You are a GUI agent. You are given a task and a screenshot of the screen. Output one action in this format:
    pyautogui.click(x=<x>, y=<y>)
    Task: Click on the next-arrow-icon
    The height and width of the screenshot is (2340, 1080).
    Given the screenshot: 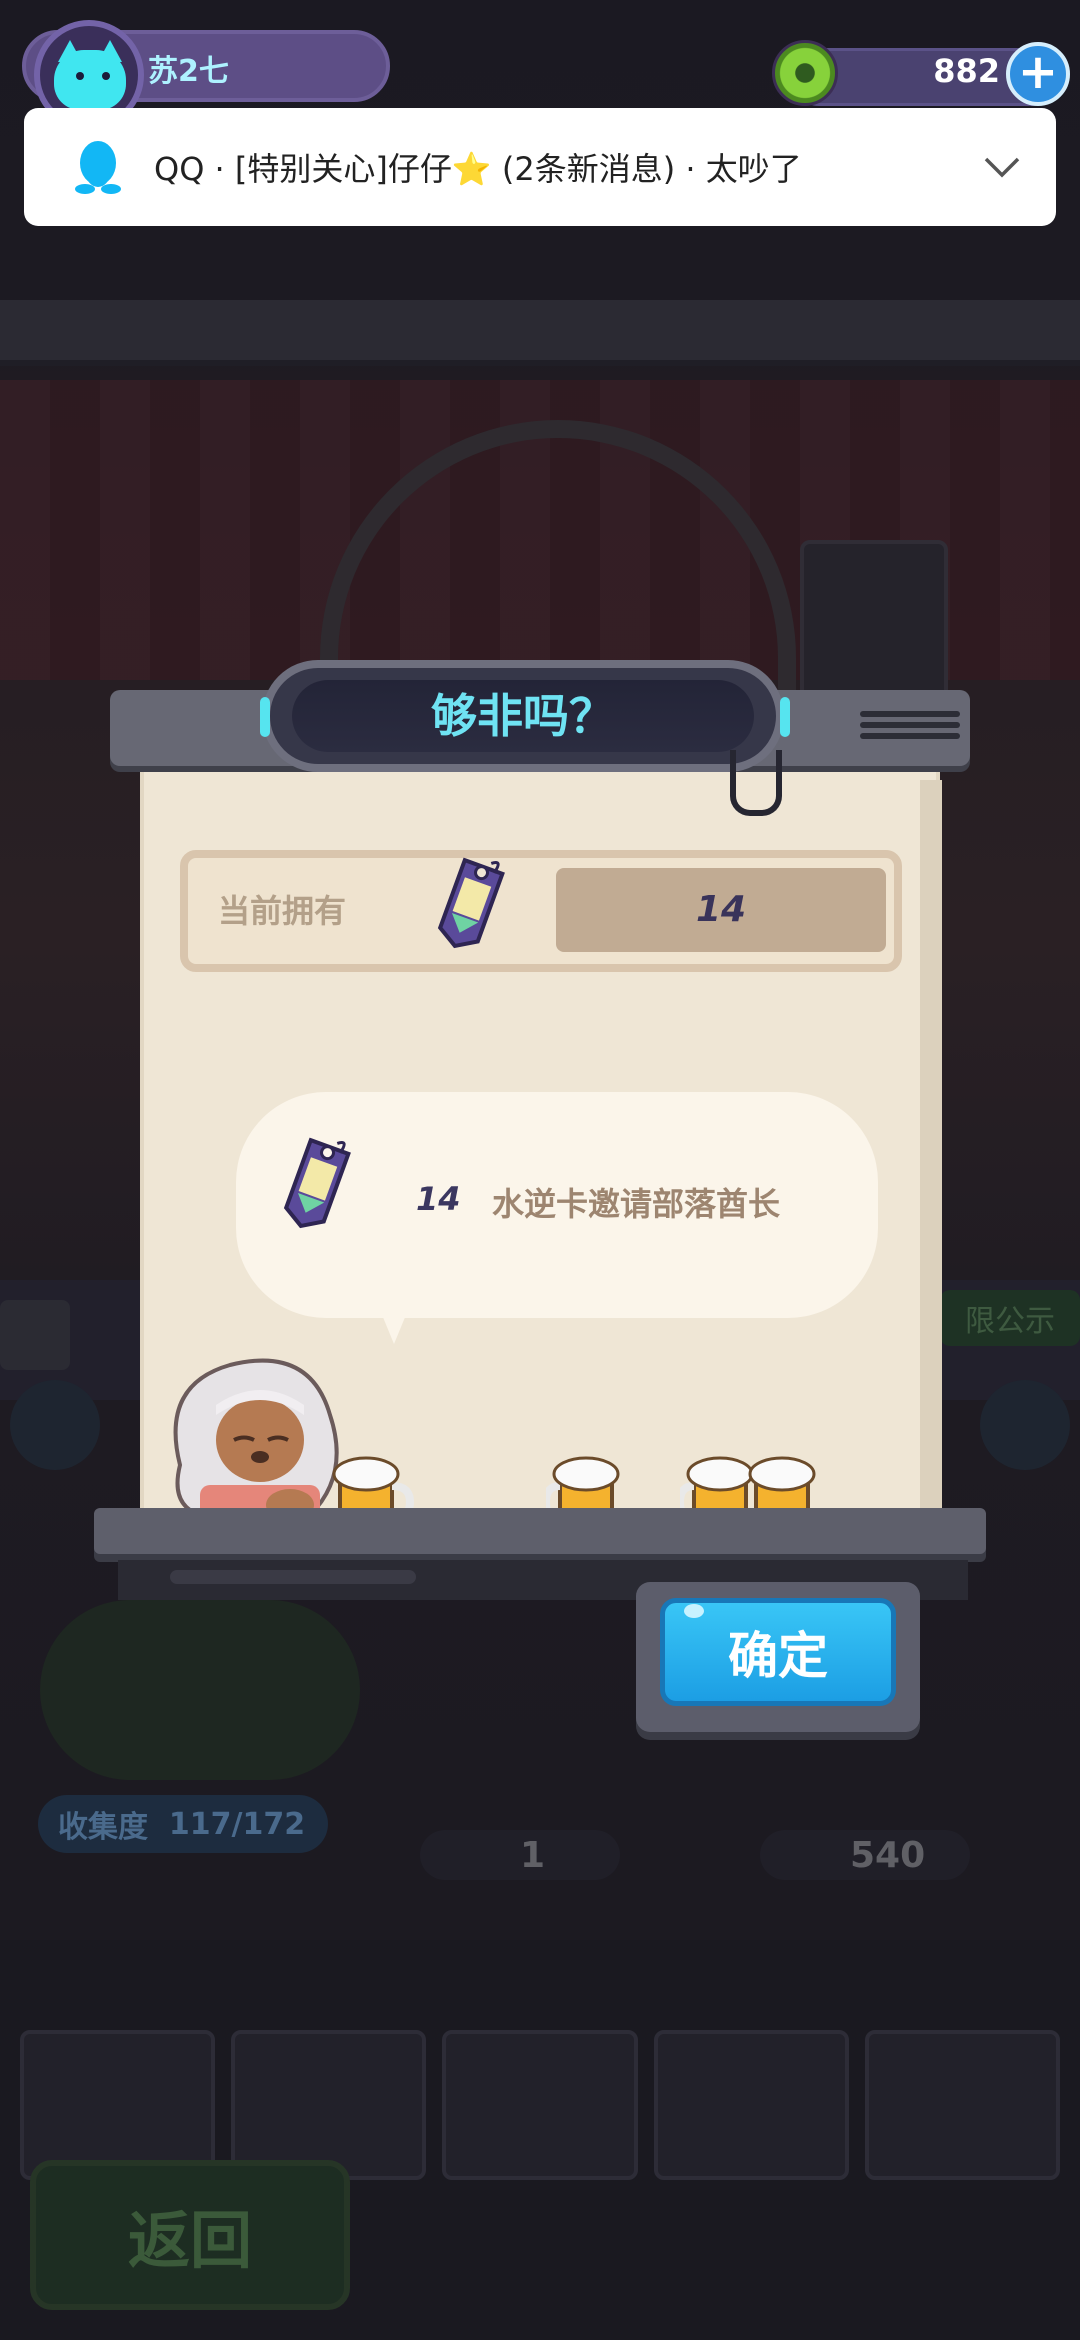 What is the action you would take?
    pyautogui.click(x=1025, y=1425)
    